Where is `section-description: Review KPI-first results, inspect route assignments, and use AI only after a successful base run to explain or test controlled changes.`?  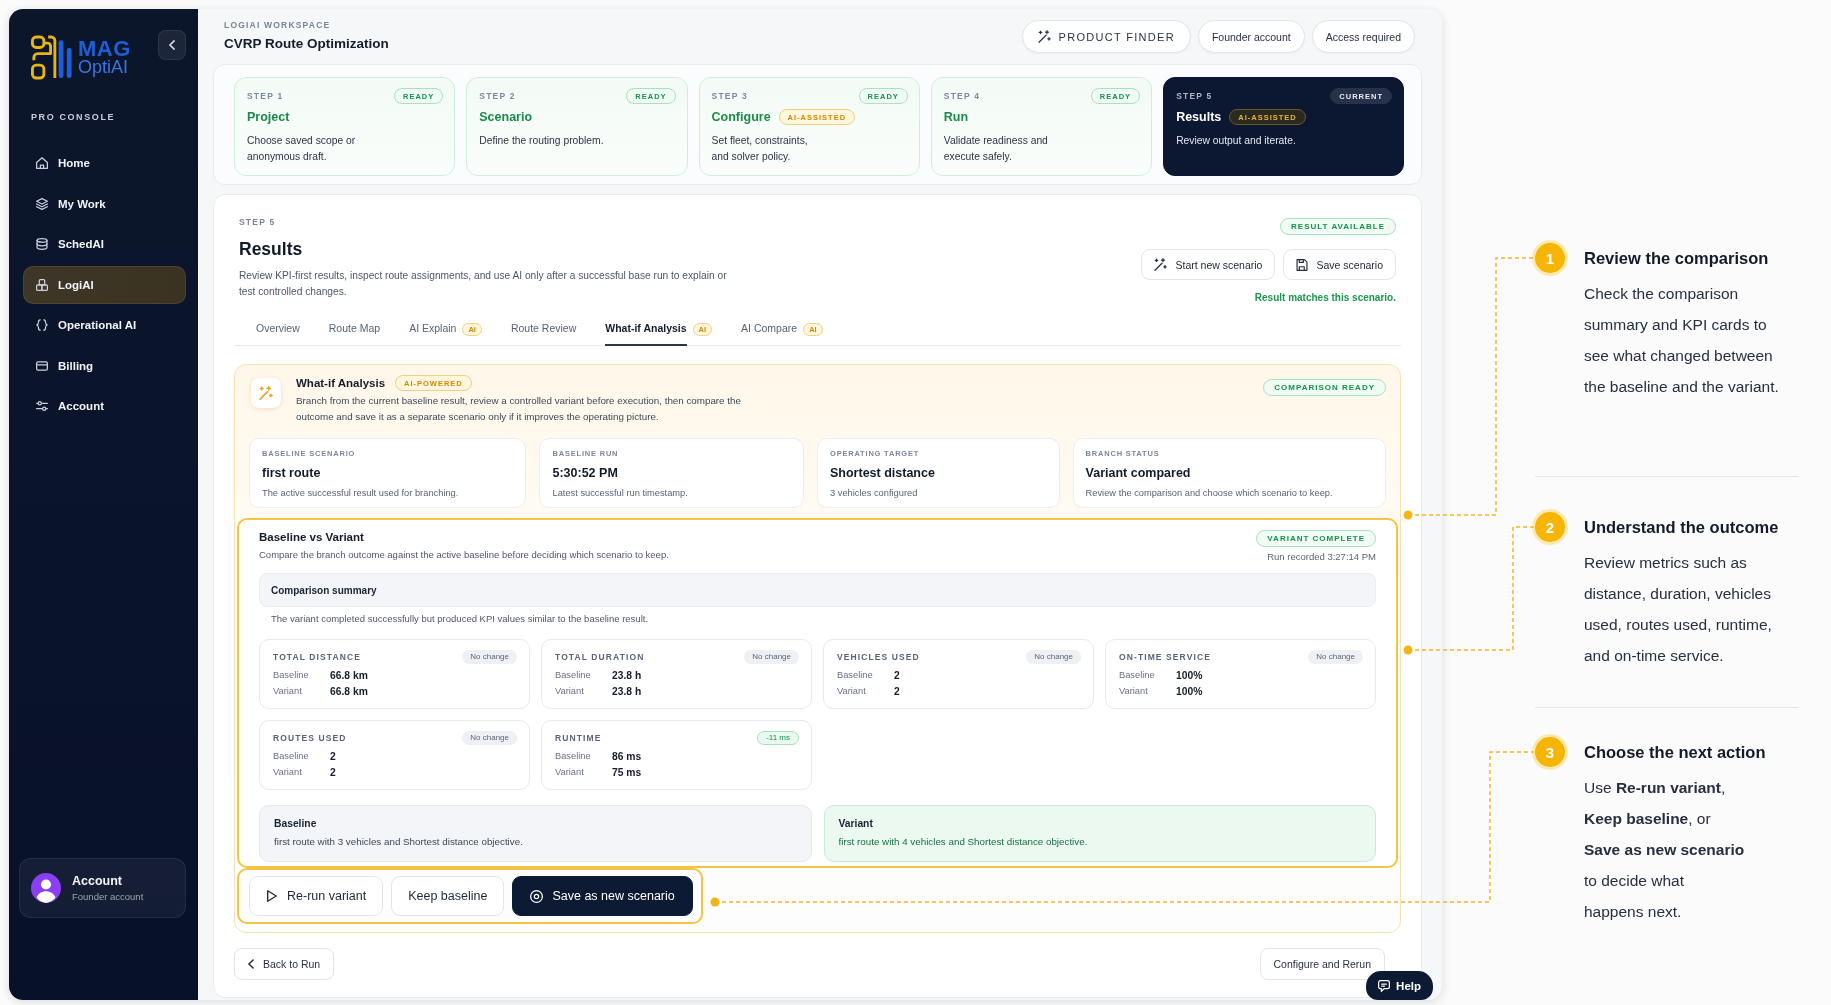
section-description: Review KPI-first results, inspect route assignments, and use AI only after a successful base run to explain or test controlled changes. is located at coordinates (483, 284).